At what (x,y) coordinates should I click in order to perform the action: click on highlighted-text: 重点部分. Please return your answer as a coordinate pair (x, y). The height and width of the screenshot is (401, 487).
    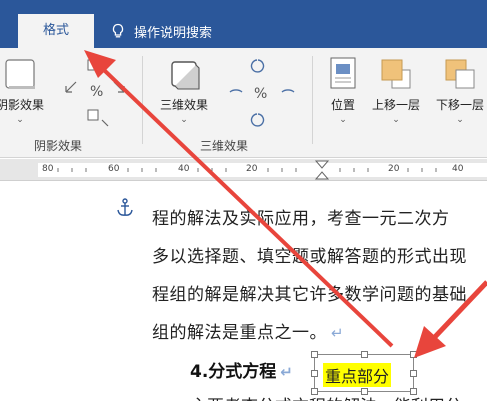
    Looking at the image, I should click on (357, 375).